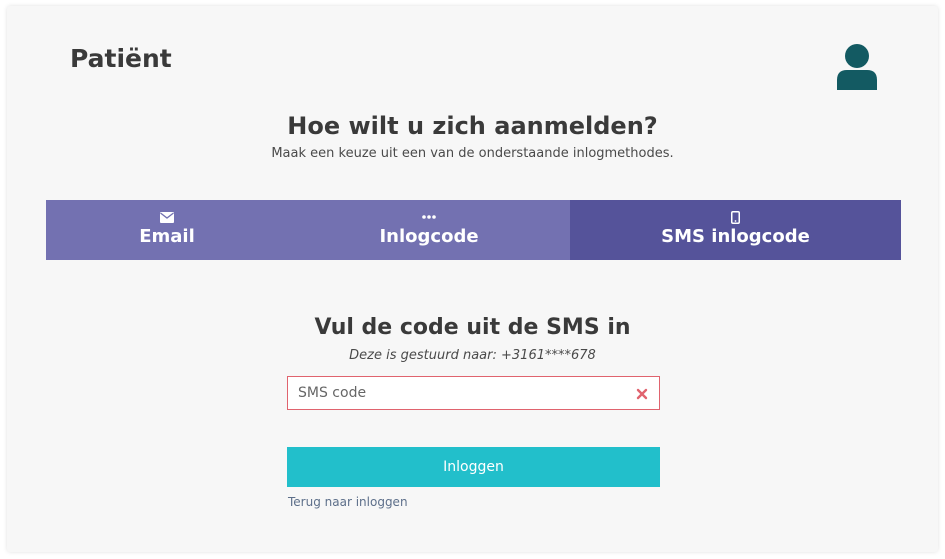 The image size is (945, 559). I want to click on tab-inlogcode: Inlogcode, so click(429, 230).